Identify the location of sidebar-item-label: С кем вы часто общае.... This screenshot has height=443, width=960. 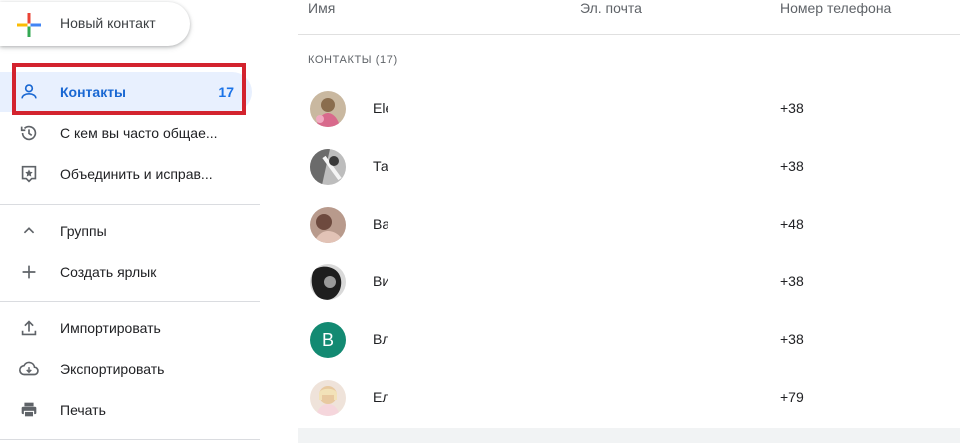
(139, 133).